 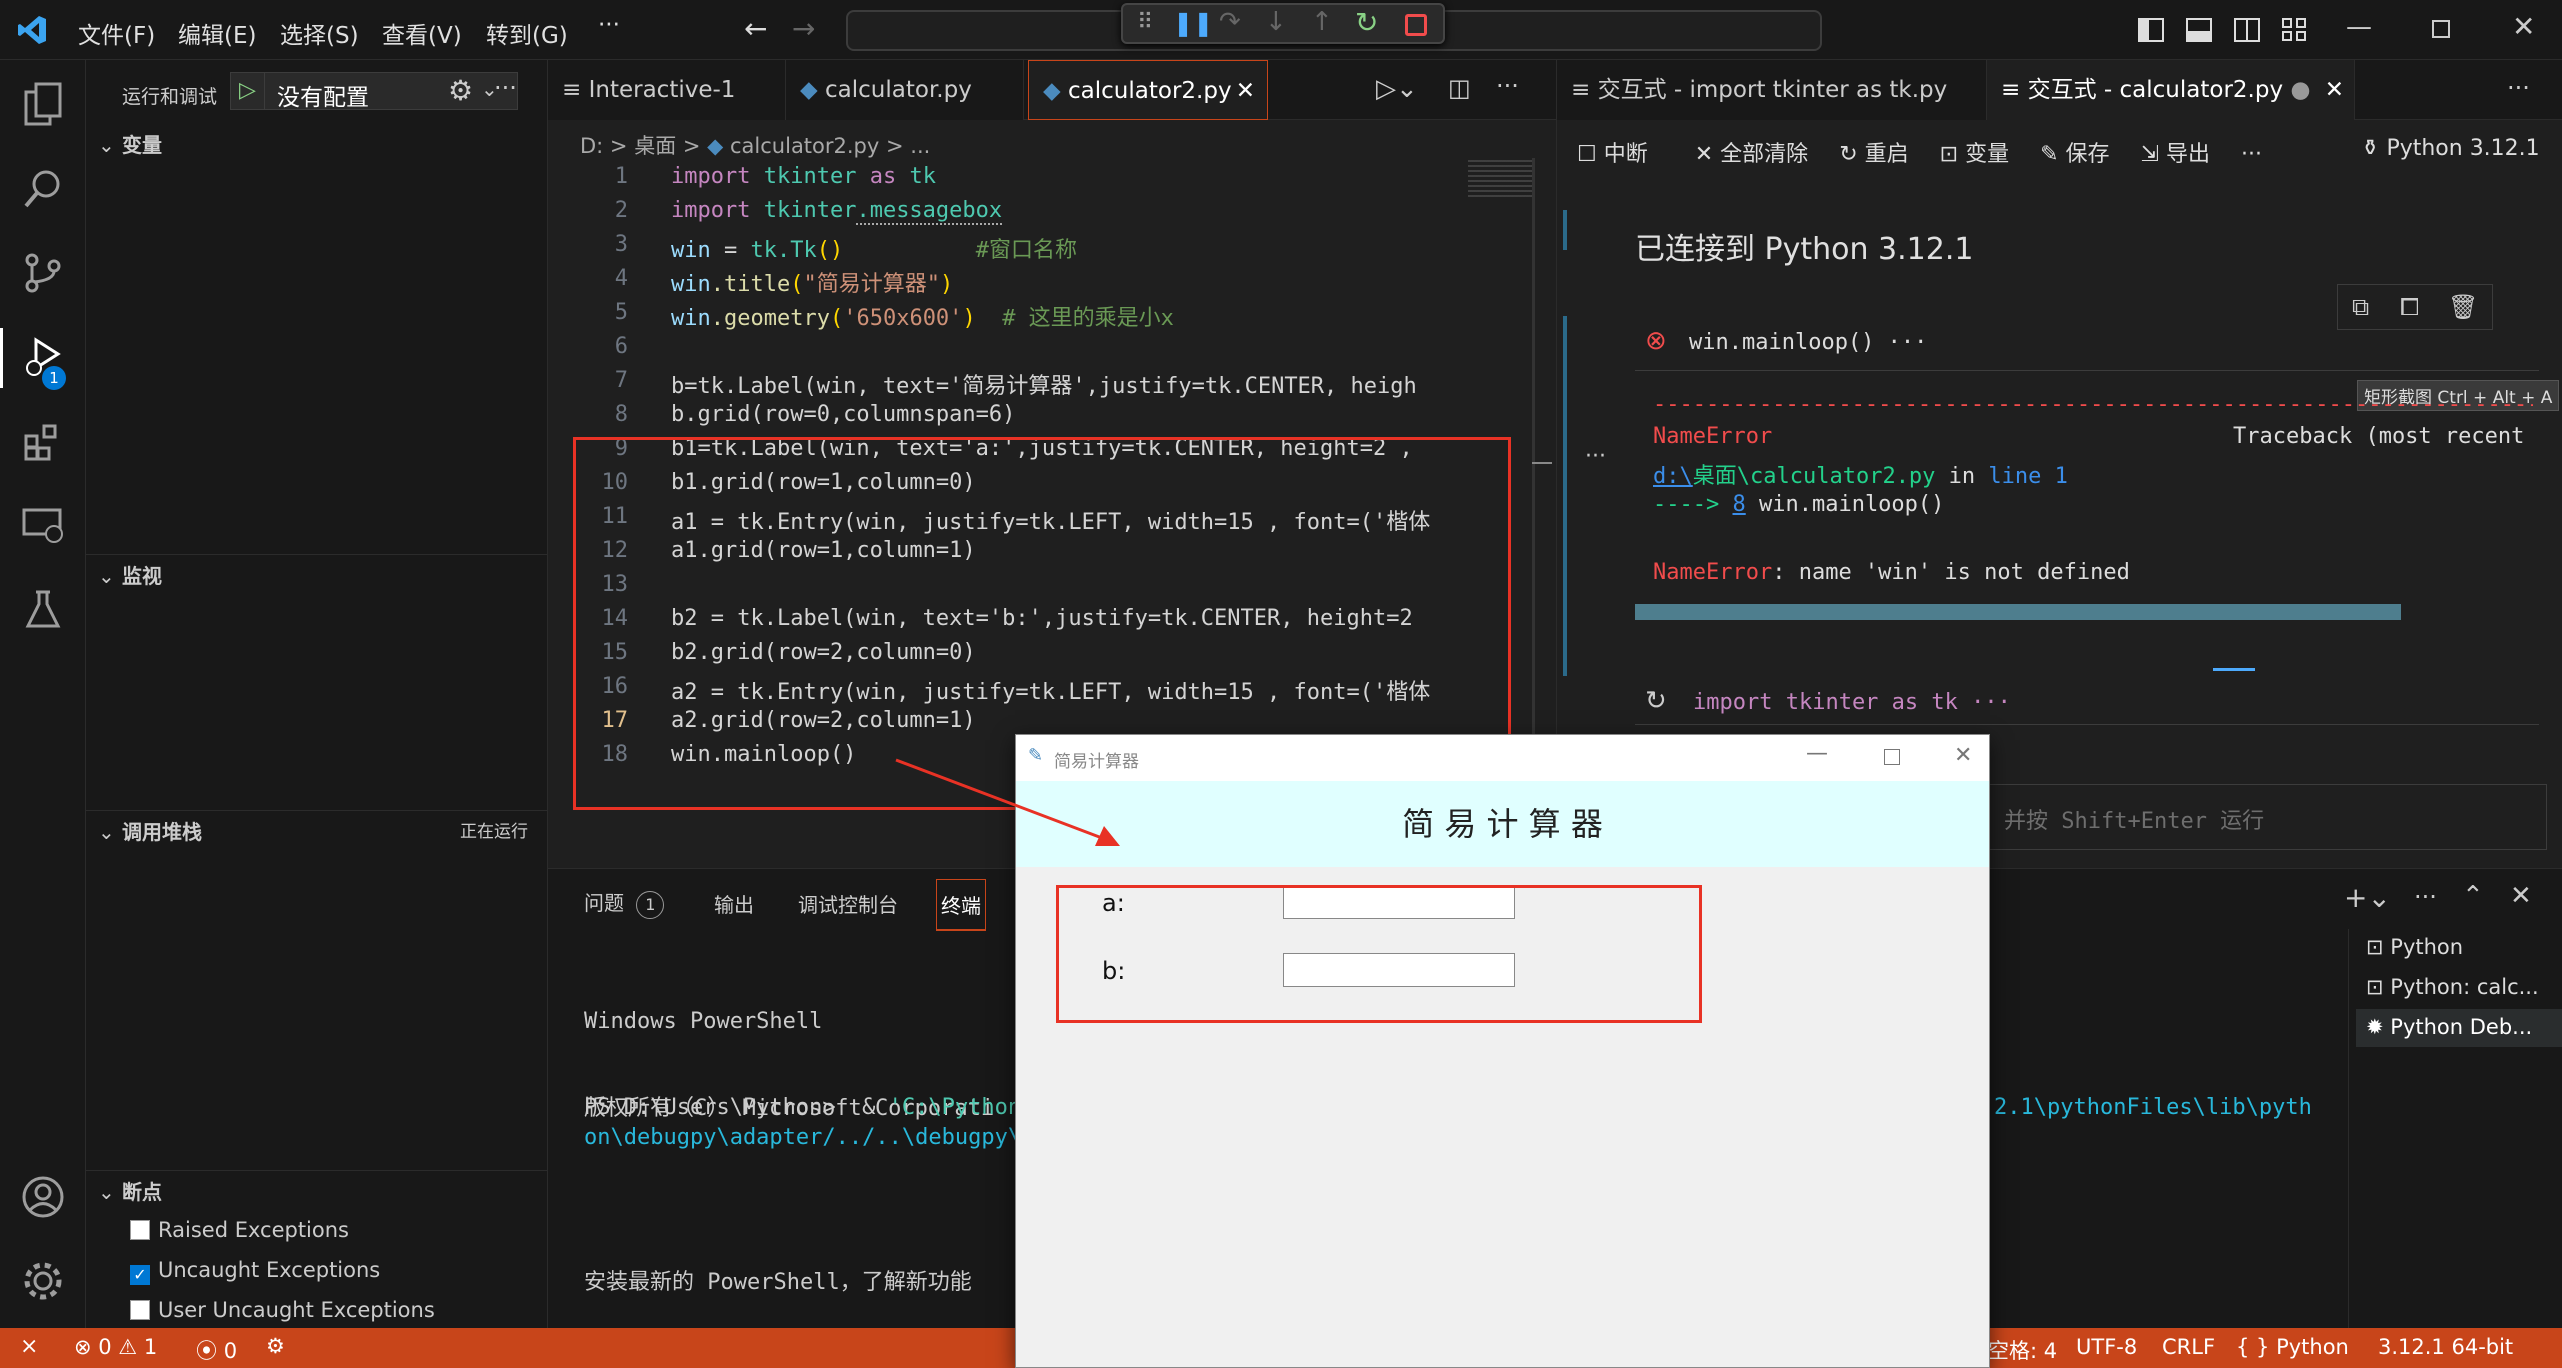 I want to click on breadcrumb-item: 桌面, so click(x=655, y=146).